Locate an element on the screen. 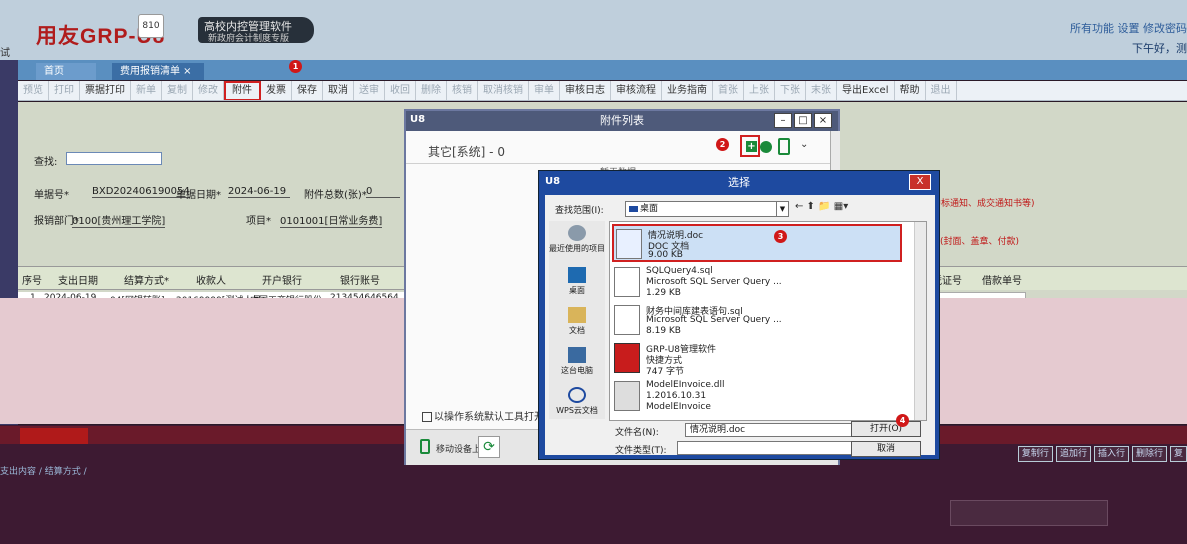 This screenshot has width=1187, height=544. divider is located at coordinates (618, 163).